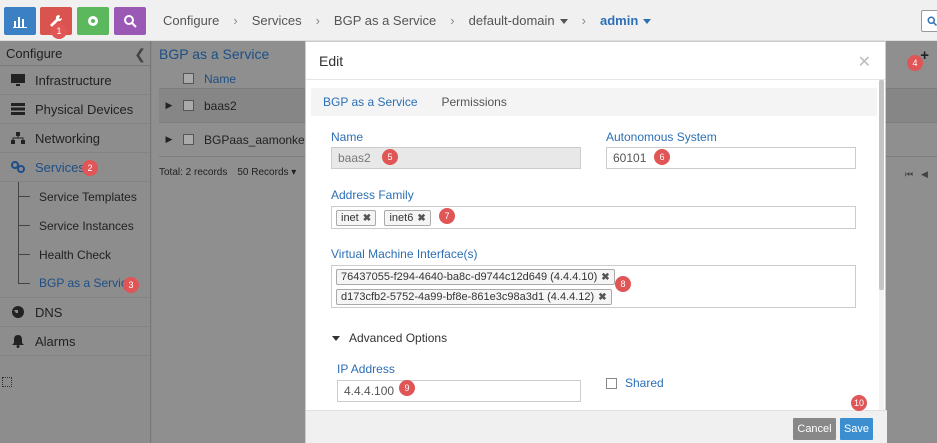 The height and width of the screenshot is (443, 937). What do you see at coordinates (75, 312) in the screenshot?
I see `sidebar-item-dns: DNS` at bounding box center [75, 312].